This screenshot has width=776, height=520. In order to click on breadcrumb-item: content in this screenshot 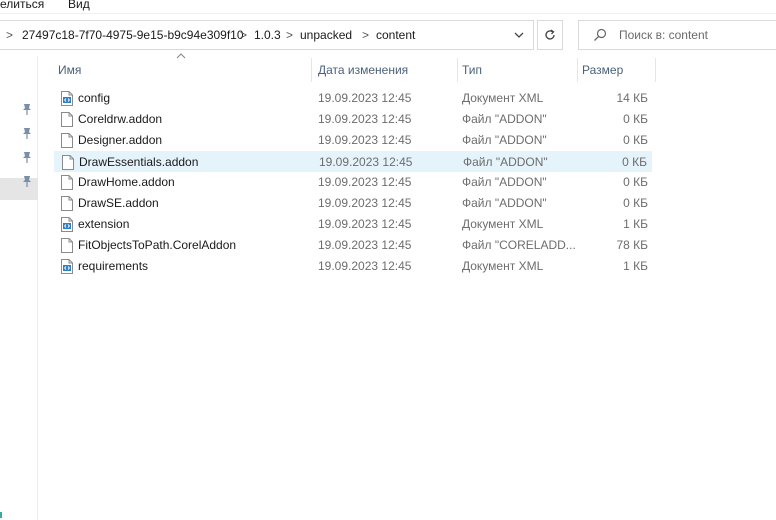, I will do `click(395, 35)`.